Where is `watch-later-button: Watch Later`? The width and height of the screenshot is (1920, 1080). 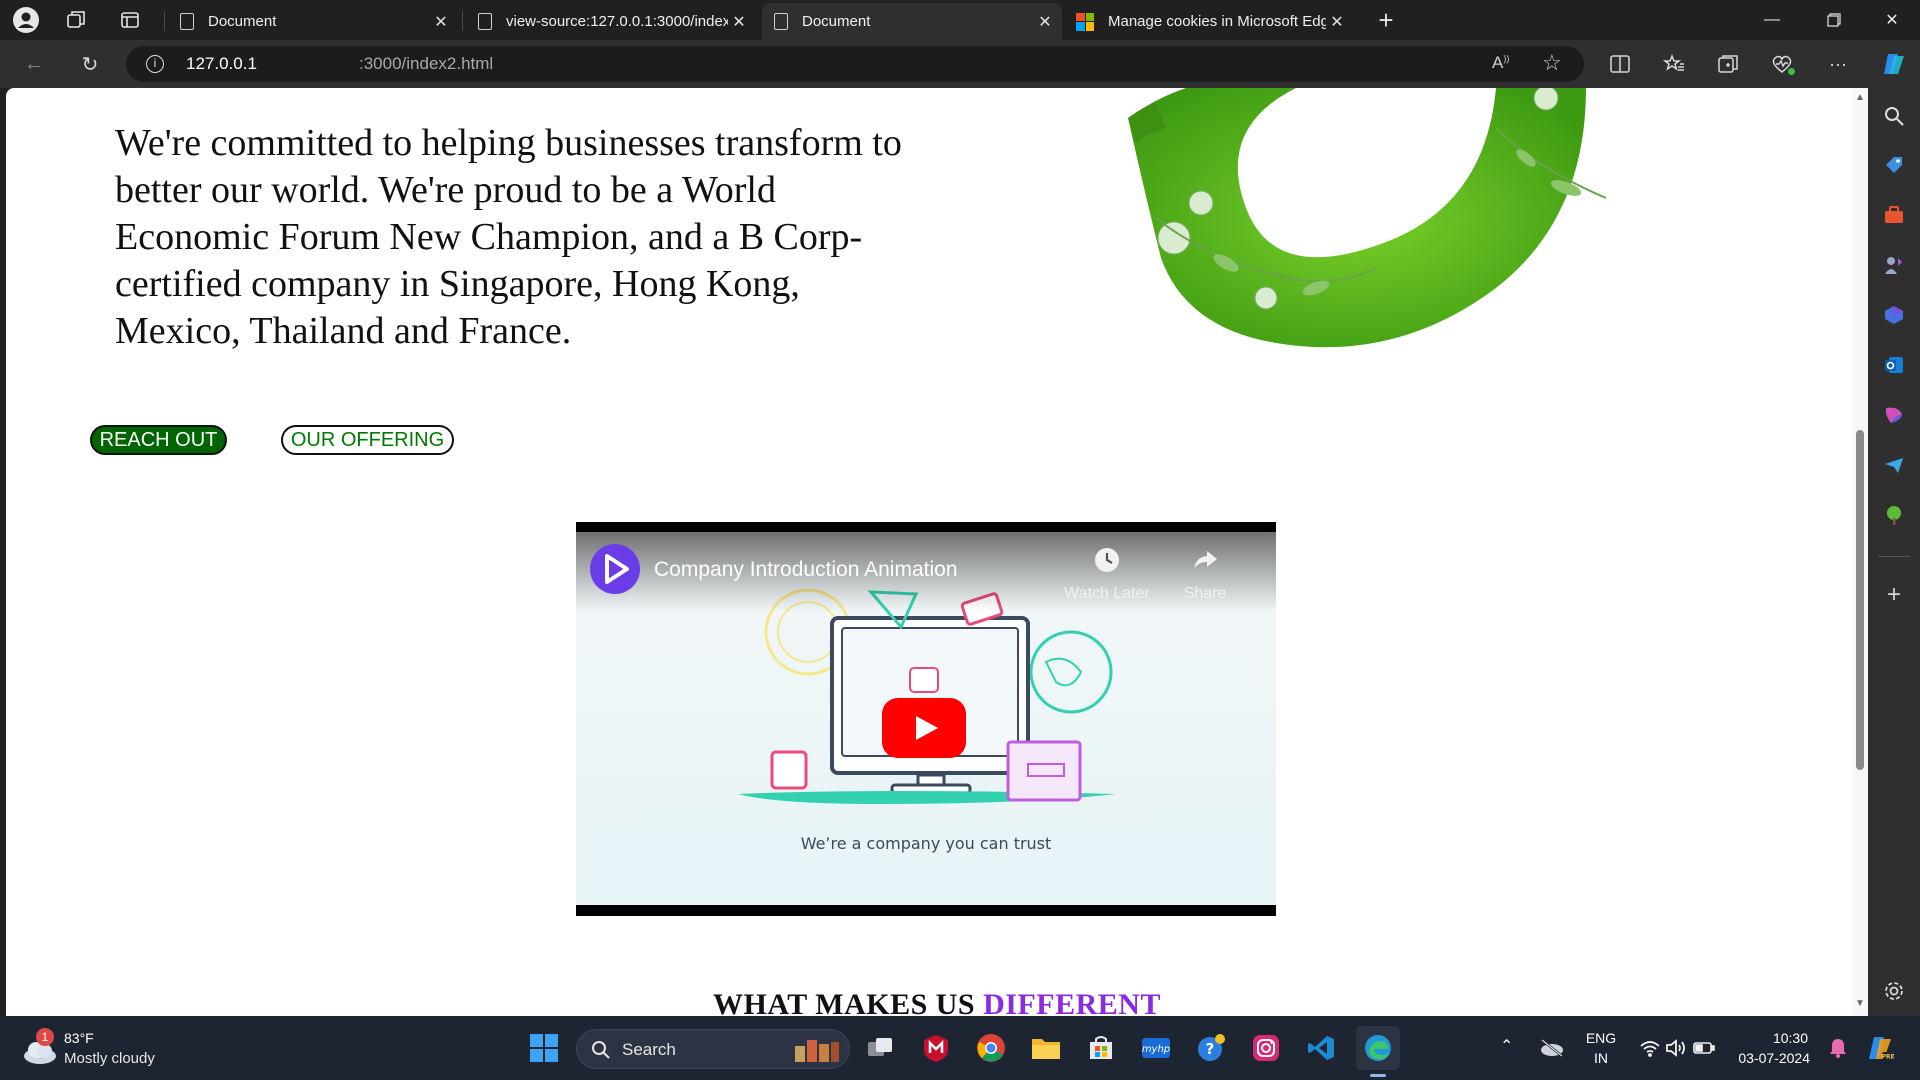
watch-later-button: Watch Later is located at coordinates (1107, 574).